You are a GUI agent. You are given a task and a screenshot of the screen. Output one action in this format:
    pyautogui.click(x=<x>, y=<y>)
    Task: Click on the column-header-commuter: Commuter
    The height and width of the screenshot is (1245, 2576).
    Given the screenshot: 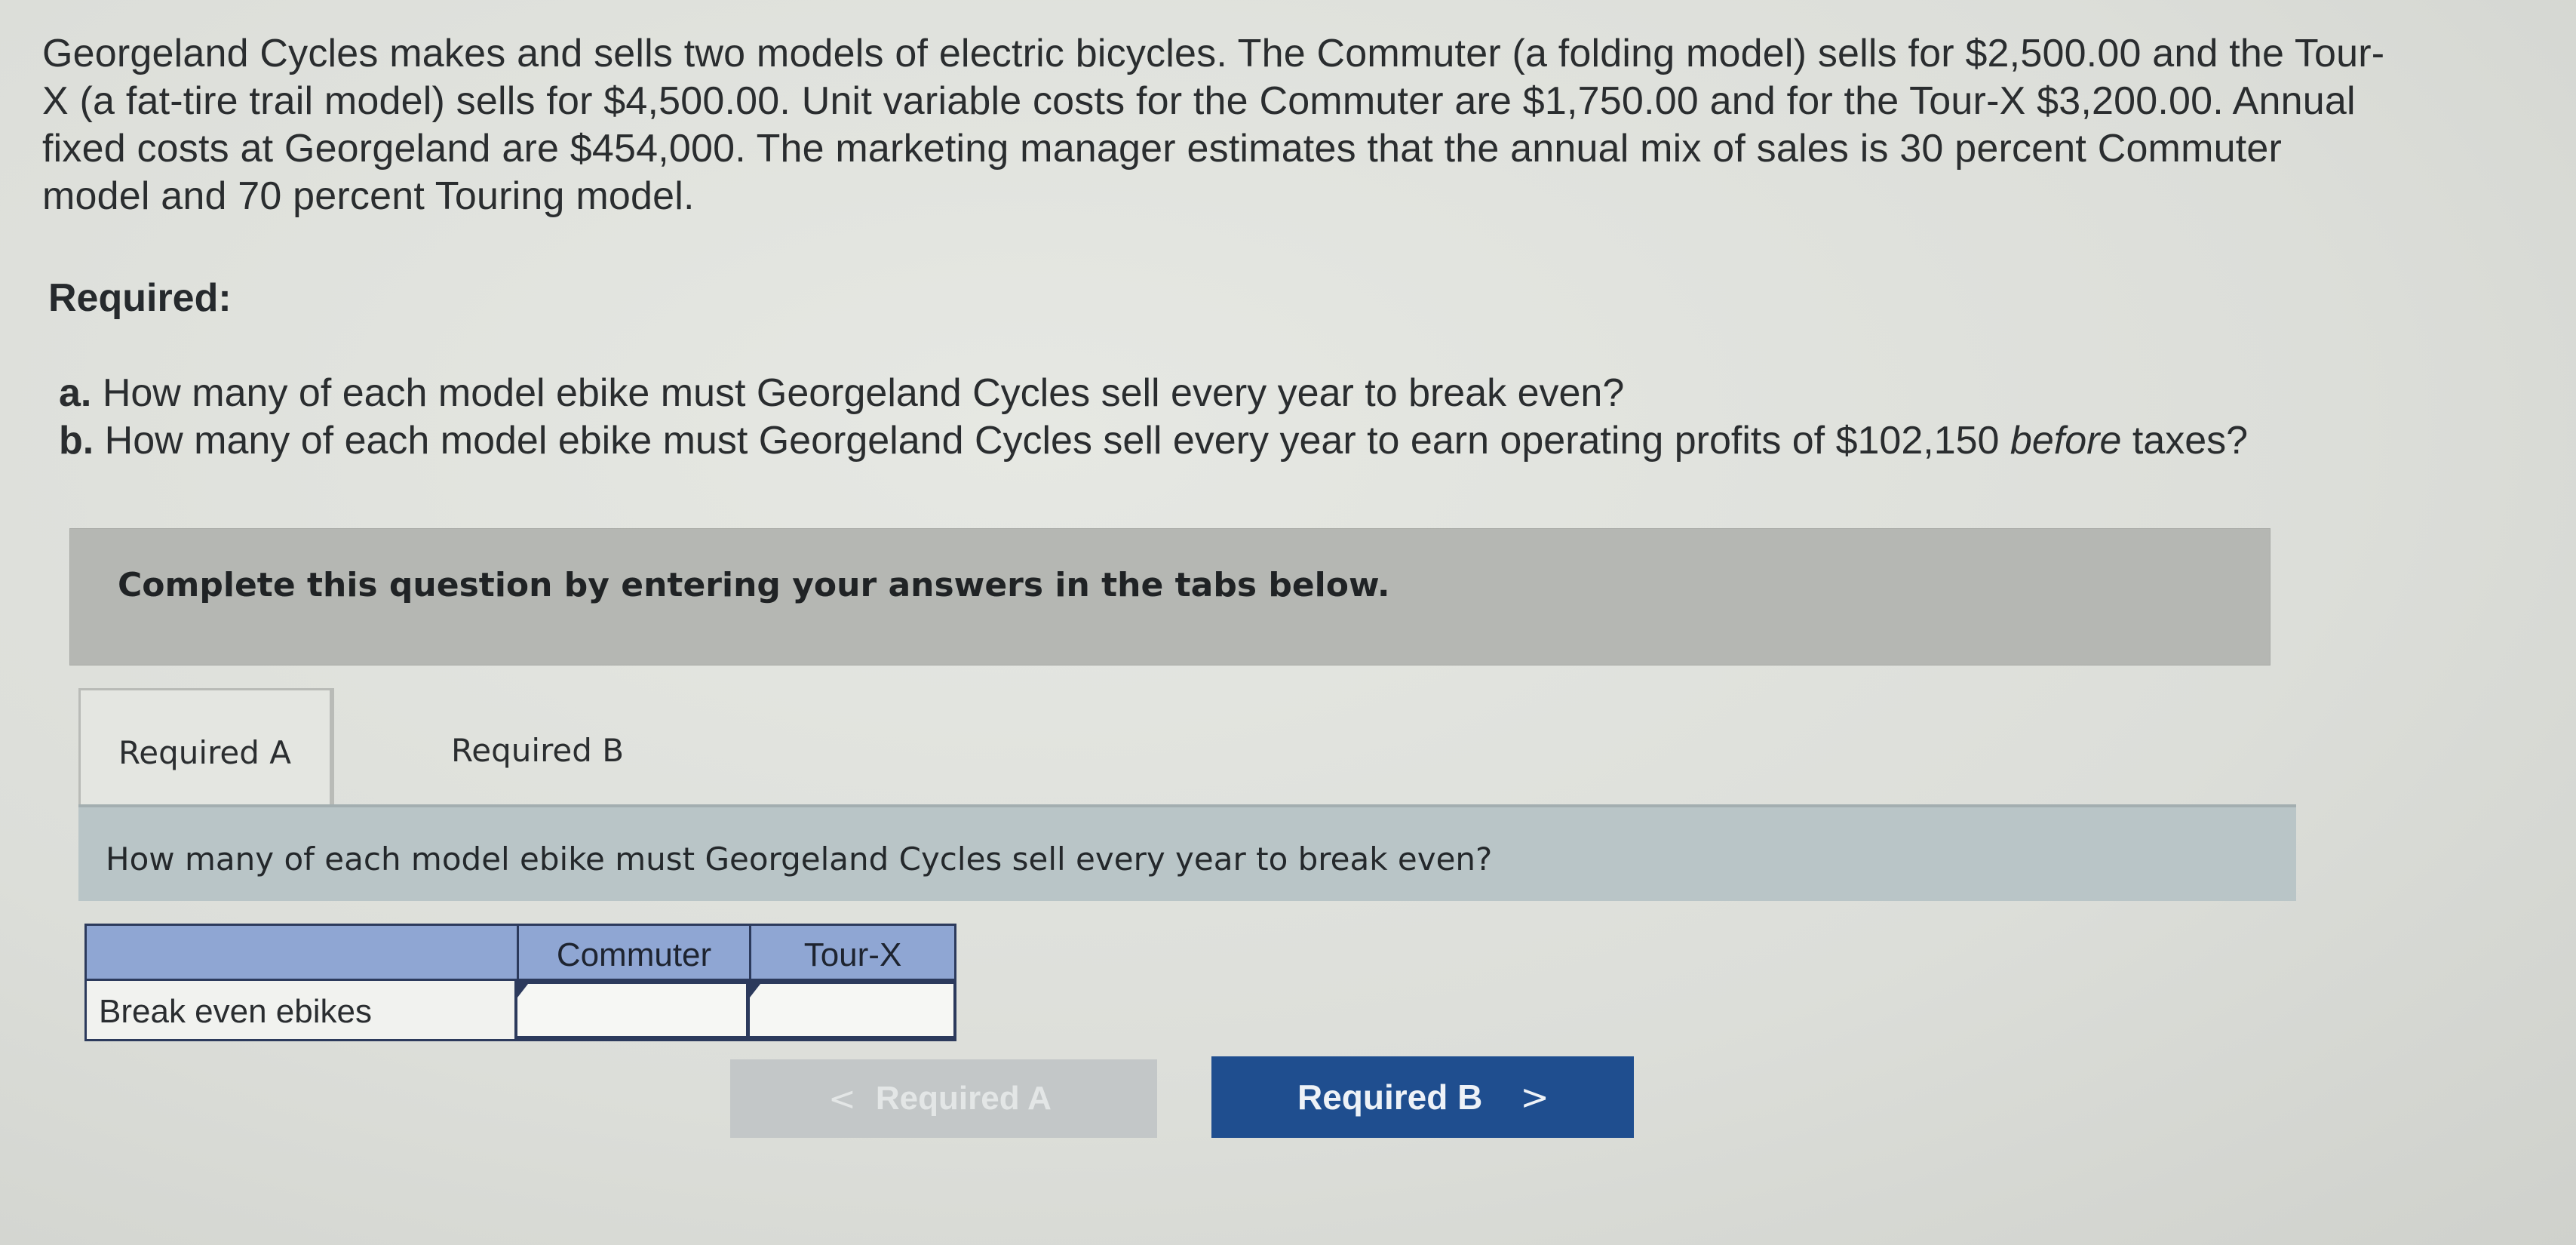 What is the action you would take?
    pyautogui.click(x=633, y=954)
    